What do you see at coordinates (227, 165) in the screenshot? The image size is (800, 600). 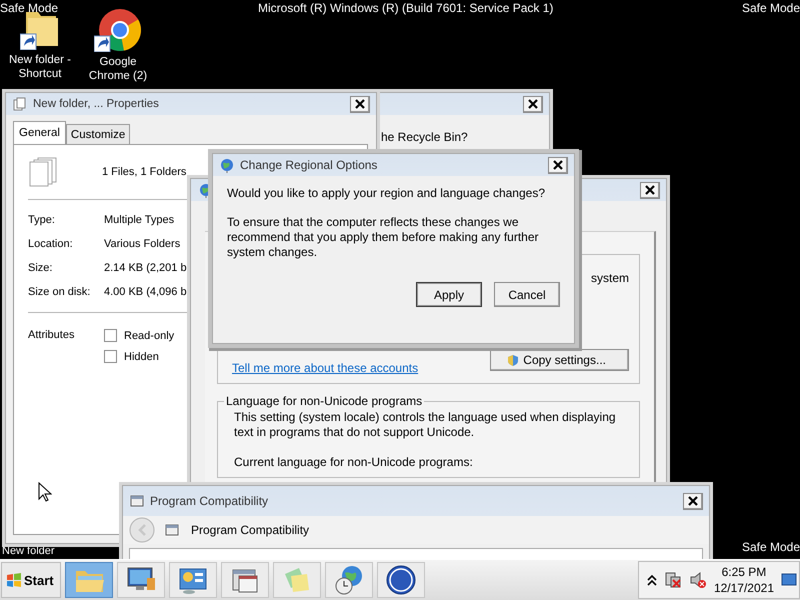 I see `globe-icon` at bounding box center [227, 165].